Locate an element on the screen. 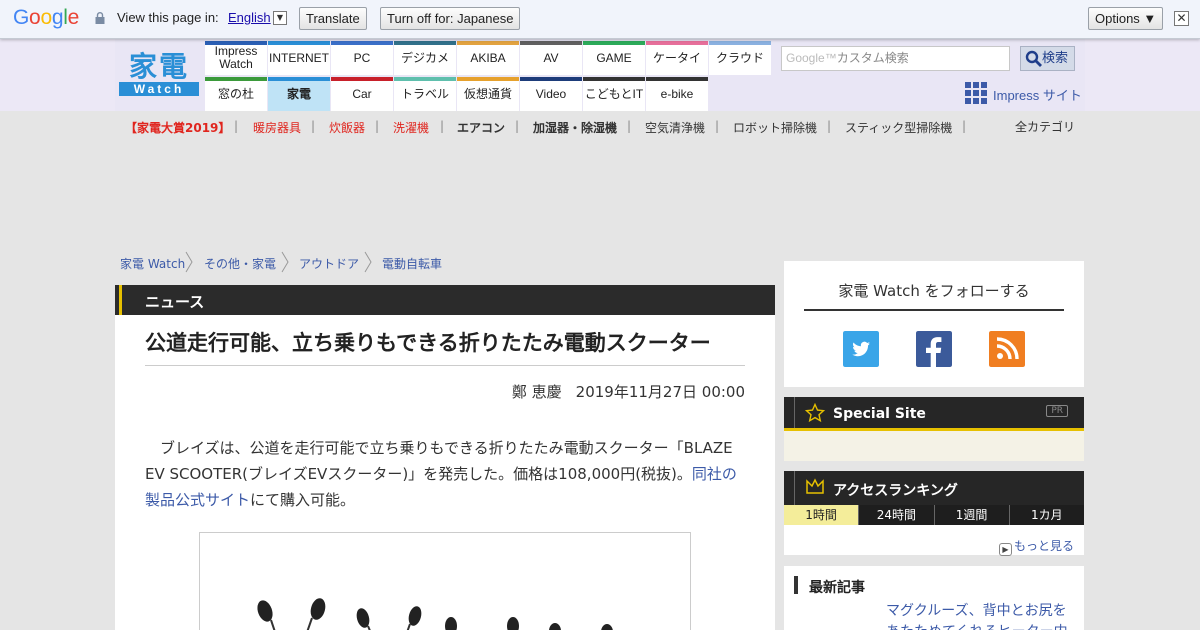 The image size is (1200, 630). nav-tab-label: e-bike is located at coordinates (677, 93).